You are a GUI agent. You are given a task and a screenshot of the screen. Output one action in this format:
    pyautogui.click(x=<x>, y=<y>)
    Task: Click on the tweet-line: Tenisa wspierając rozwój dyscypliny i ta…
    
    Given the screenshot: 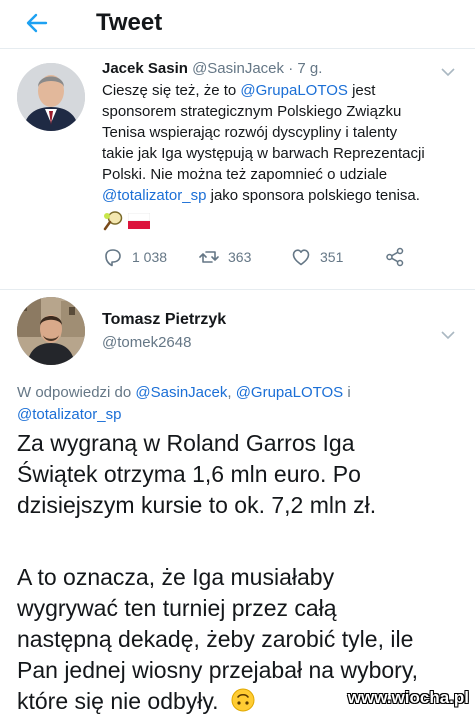 What is the action you would take?
    pyautogui.click(x=250, y=132)
    